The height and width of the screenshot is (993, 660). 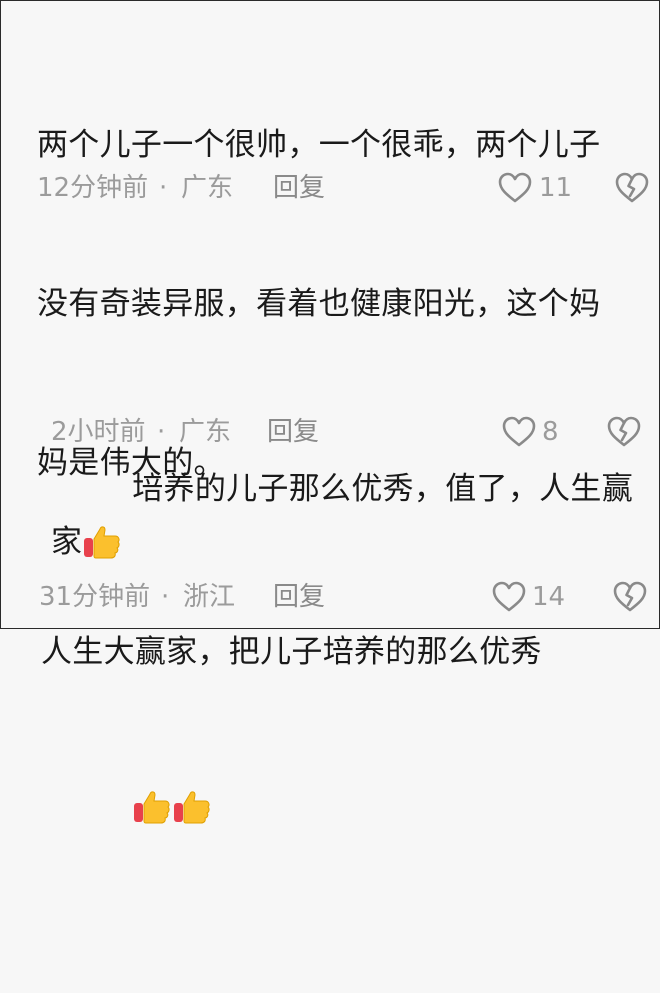 I want to click on comment-line: 两个儿子一个很帅，一个很乖，两个儿子, so click(x=319, y=145).